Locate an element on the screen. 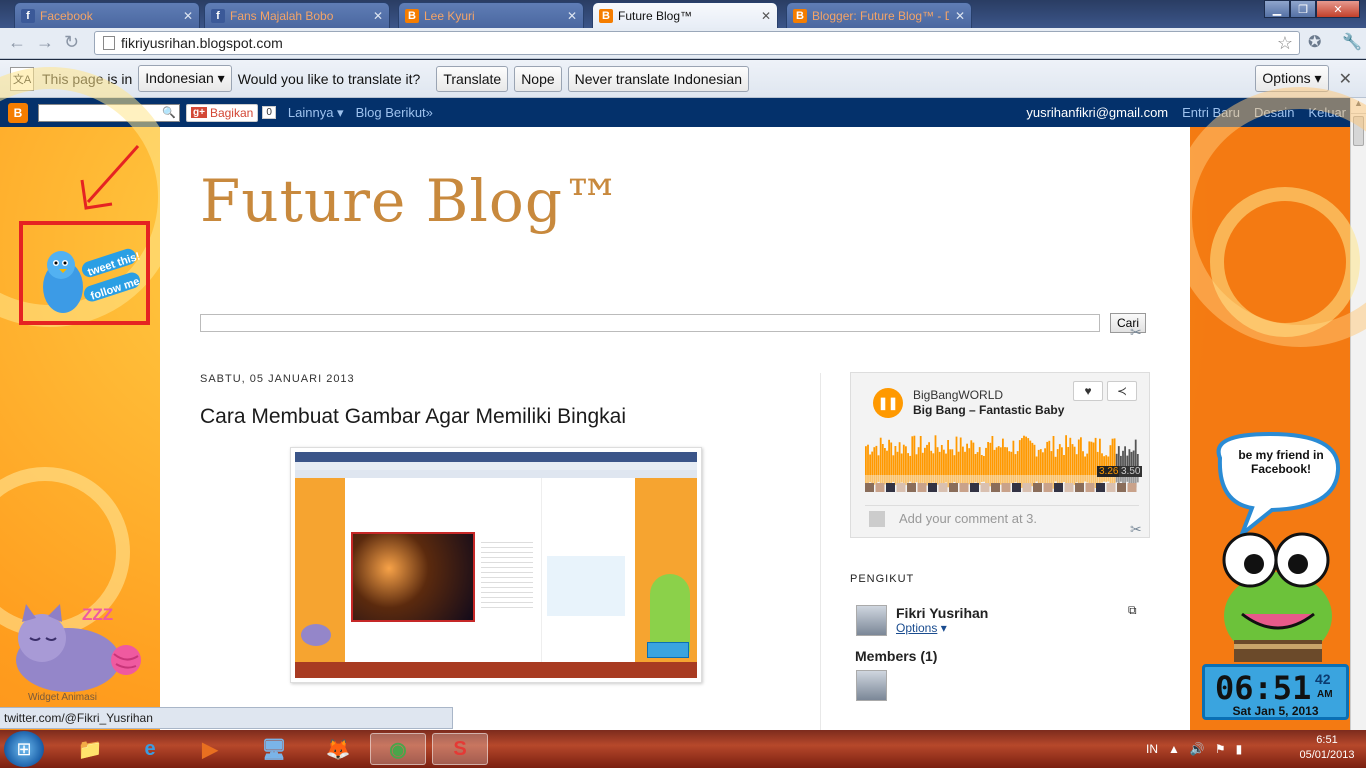 The width and height of the screenshot is (1366, 768). taskbar-media-player: ▶ is located at coordinates (210, 749).